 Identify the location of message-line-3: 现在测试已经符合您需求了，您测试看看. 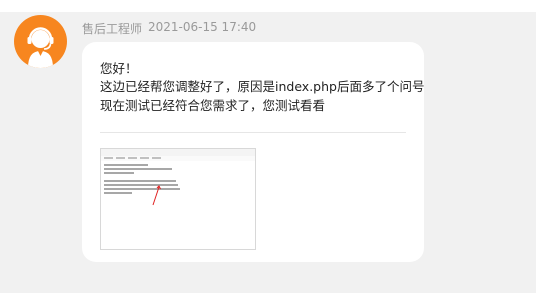
(213, 105).